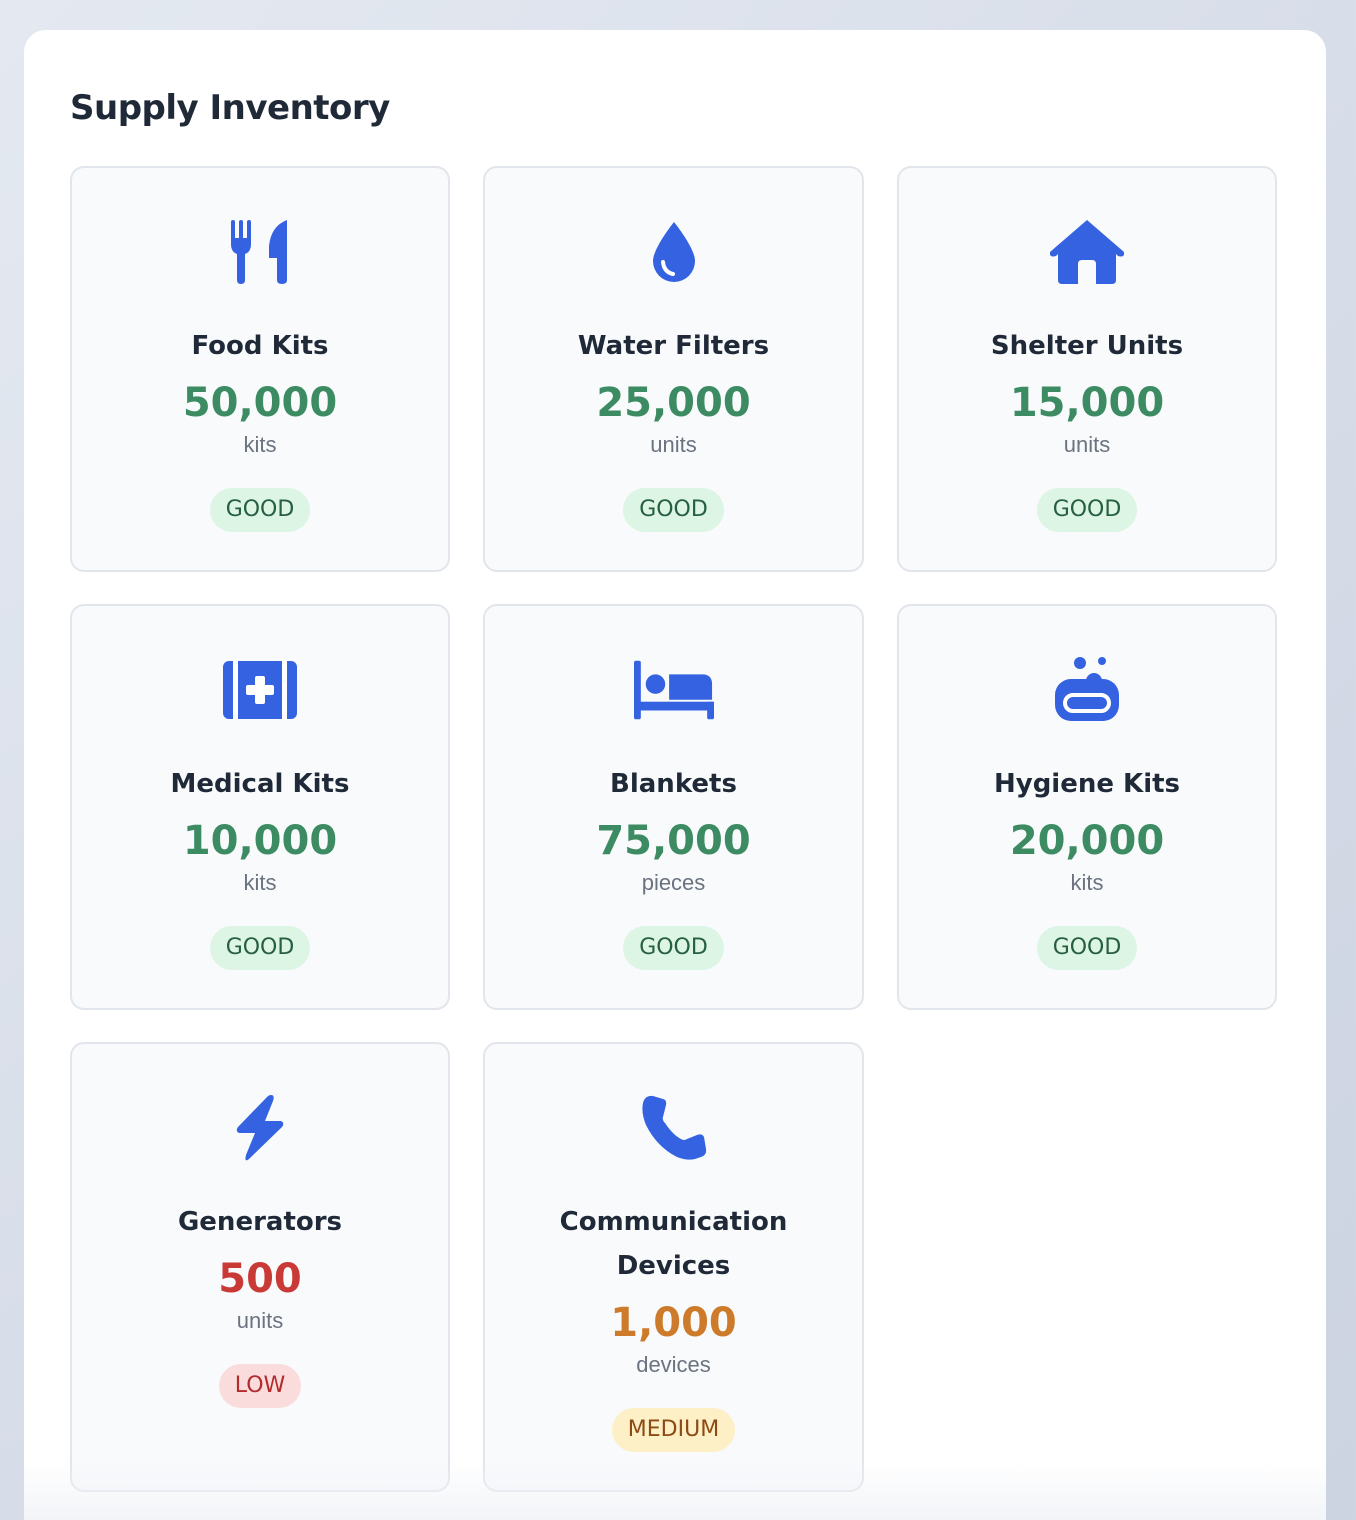 This screenshot has width=1356, height=1520. Describe the element at coordinates (260, 1279) in the screenshot. I see `supply-quantity: 500` at that location.